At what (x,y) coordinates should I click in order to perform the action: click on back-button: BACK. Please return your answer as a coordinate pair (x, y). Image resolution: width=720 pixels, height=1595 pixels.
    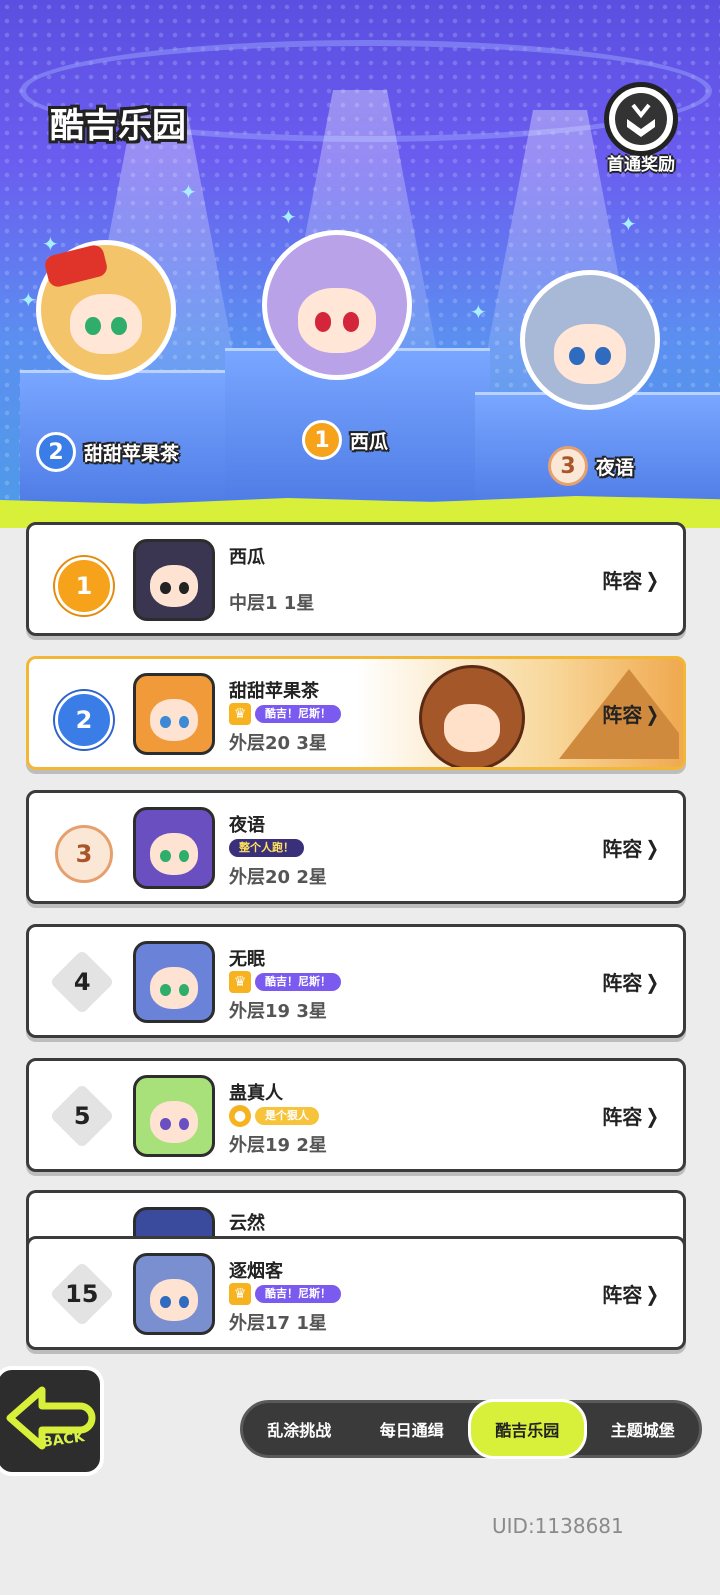
    Looking at the image, I should click on (52, 1421).